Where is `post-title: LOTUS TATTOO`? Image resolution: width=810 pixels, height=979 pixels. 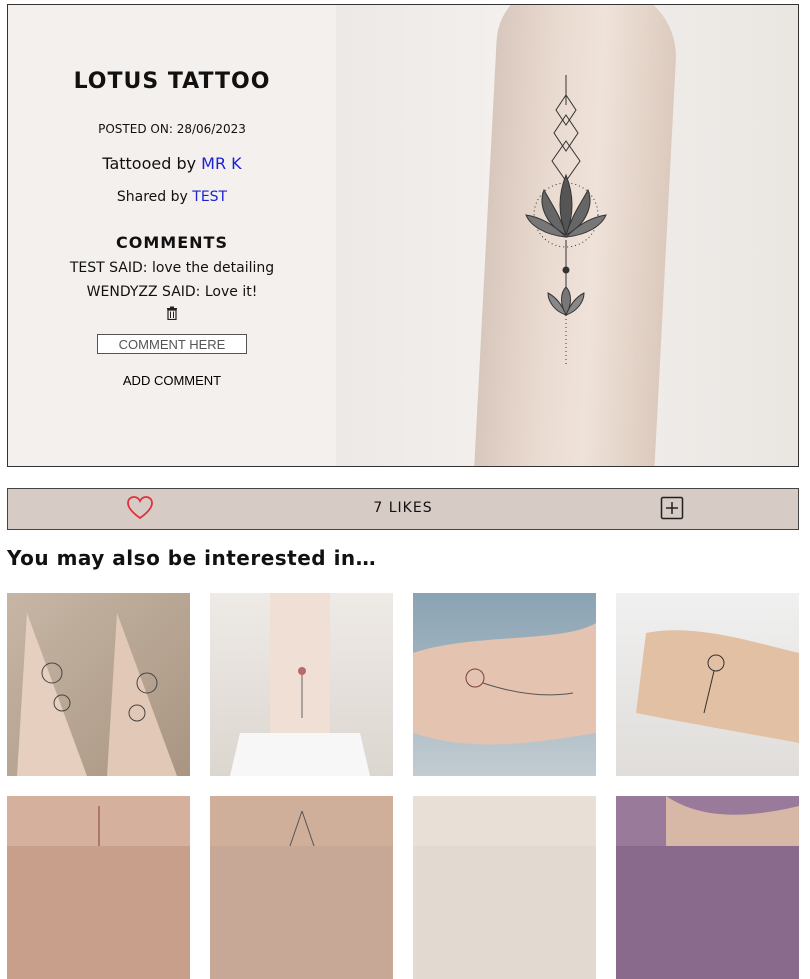
post-title: LOTUS TATTOO is located at coordinates (172, 81).